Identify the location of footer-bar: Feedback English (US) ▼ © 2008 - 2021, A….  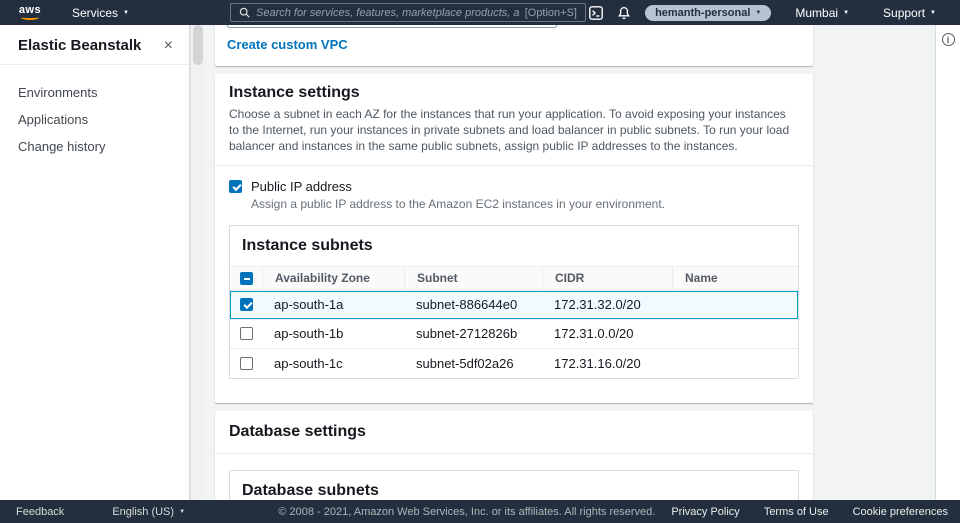
(480, 511).